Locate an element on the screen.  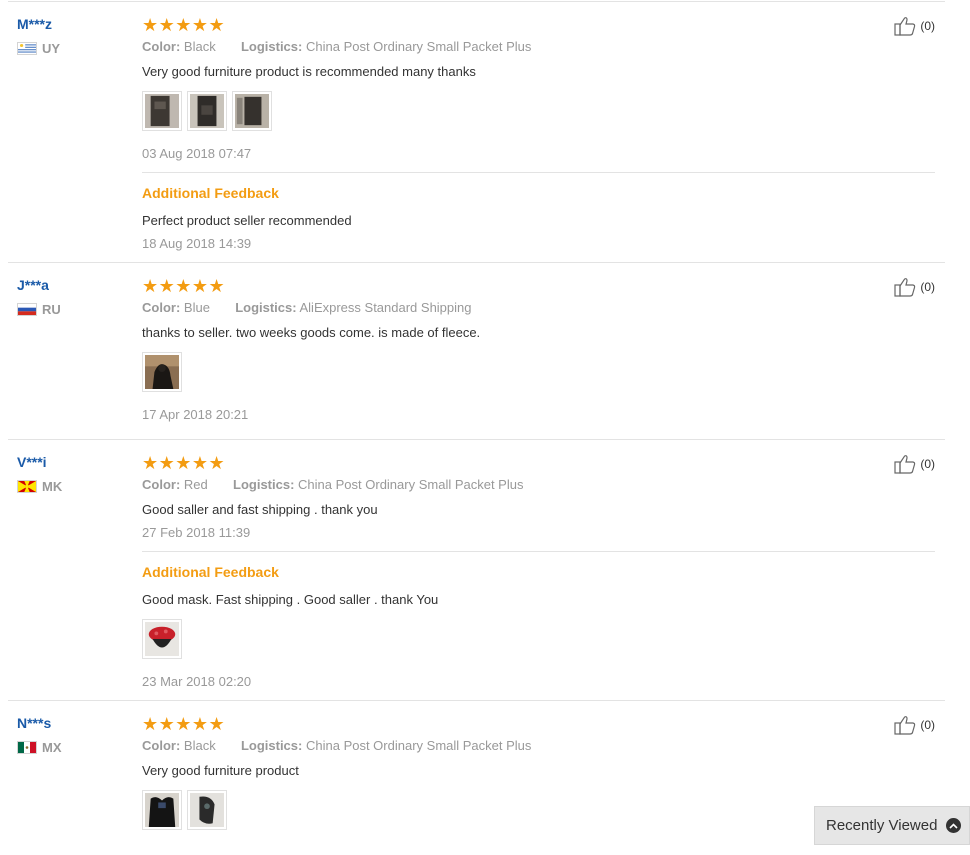
reviewer-country: MX is located at coordinates (39, 747).